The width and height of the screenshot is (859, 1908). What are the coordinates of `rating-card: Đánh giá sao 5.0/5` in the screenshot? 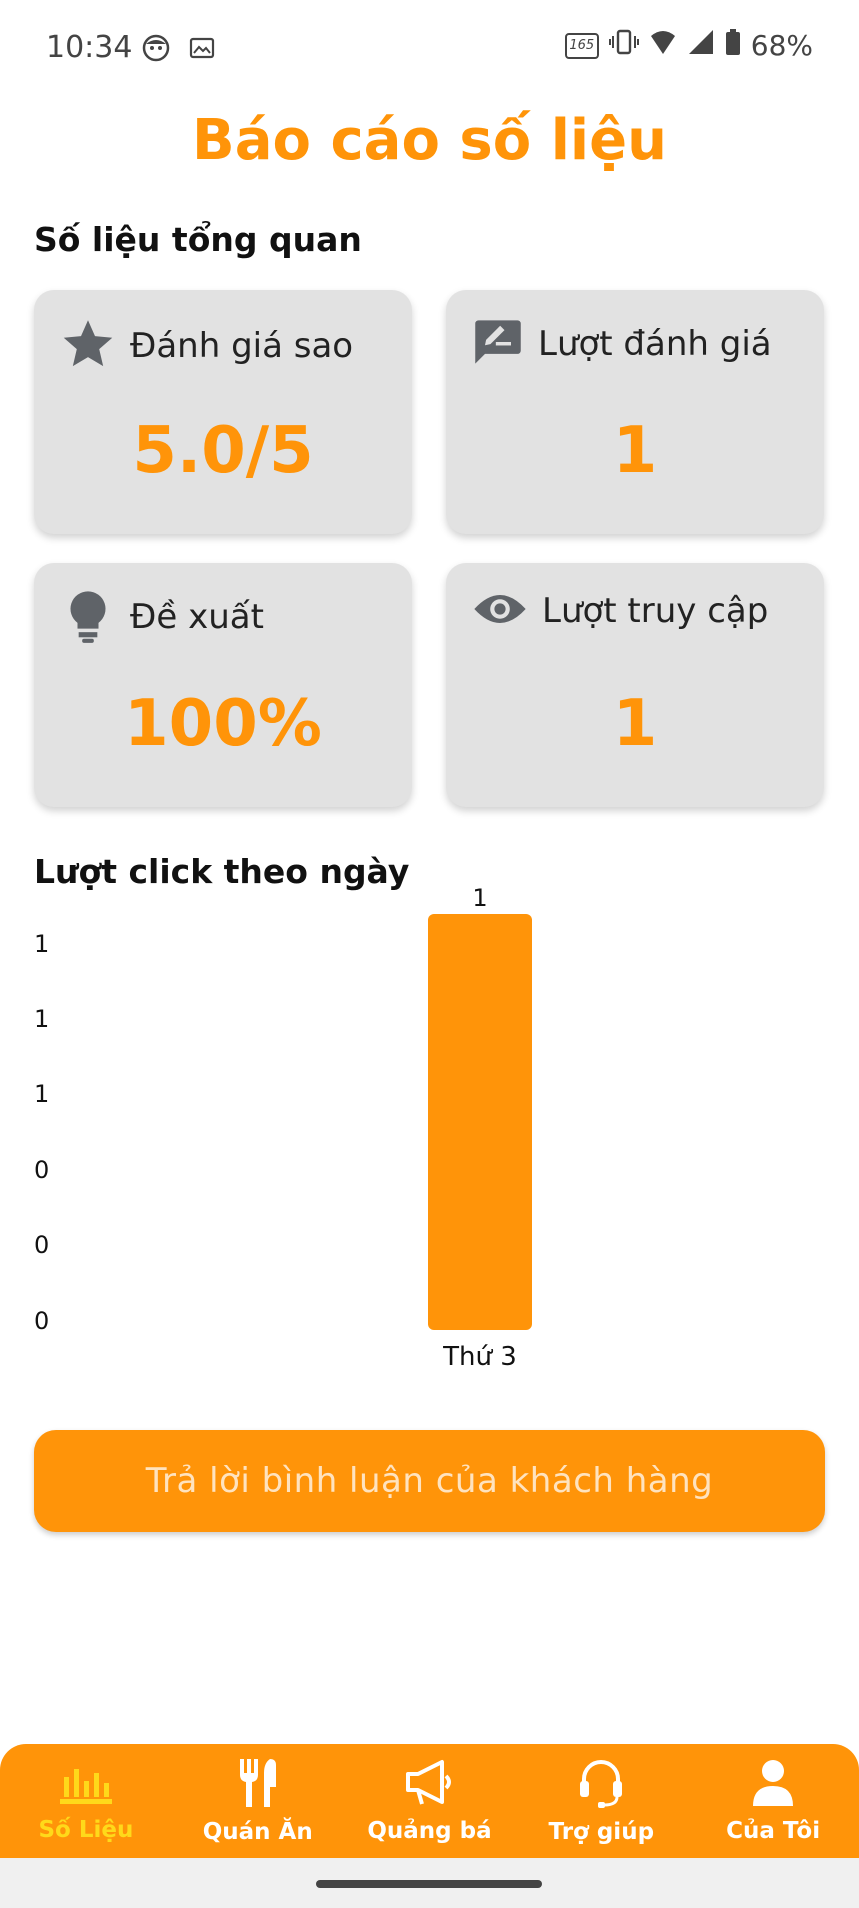 It's located at (223, 412).